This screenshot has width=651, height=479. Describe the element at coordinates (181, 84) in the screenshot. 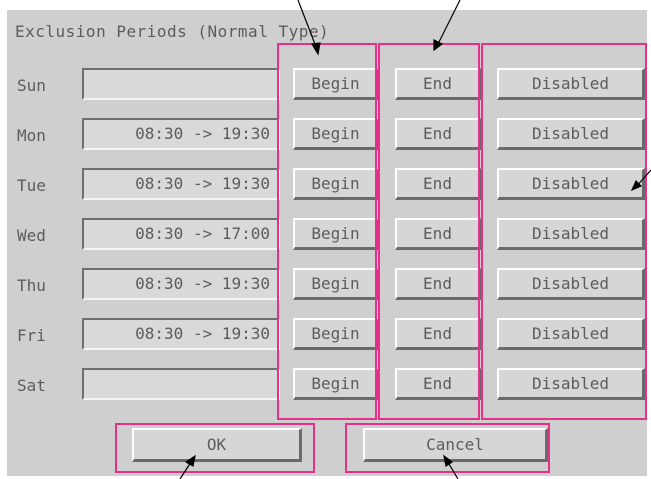

I see `period-field-sun` at that location.